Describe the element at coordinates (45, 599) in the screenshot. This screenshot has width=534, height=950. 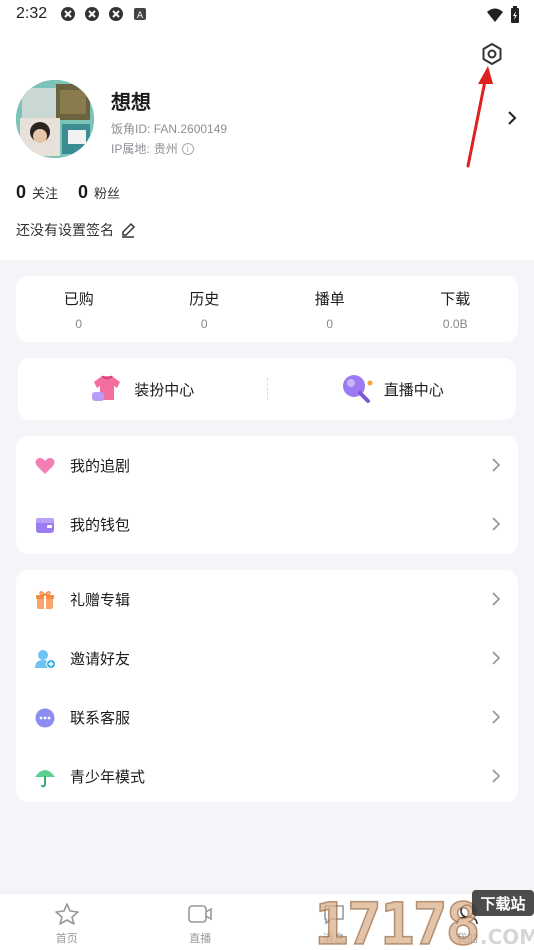
I see `gift-icon` at that location.